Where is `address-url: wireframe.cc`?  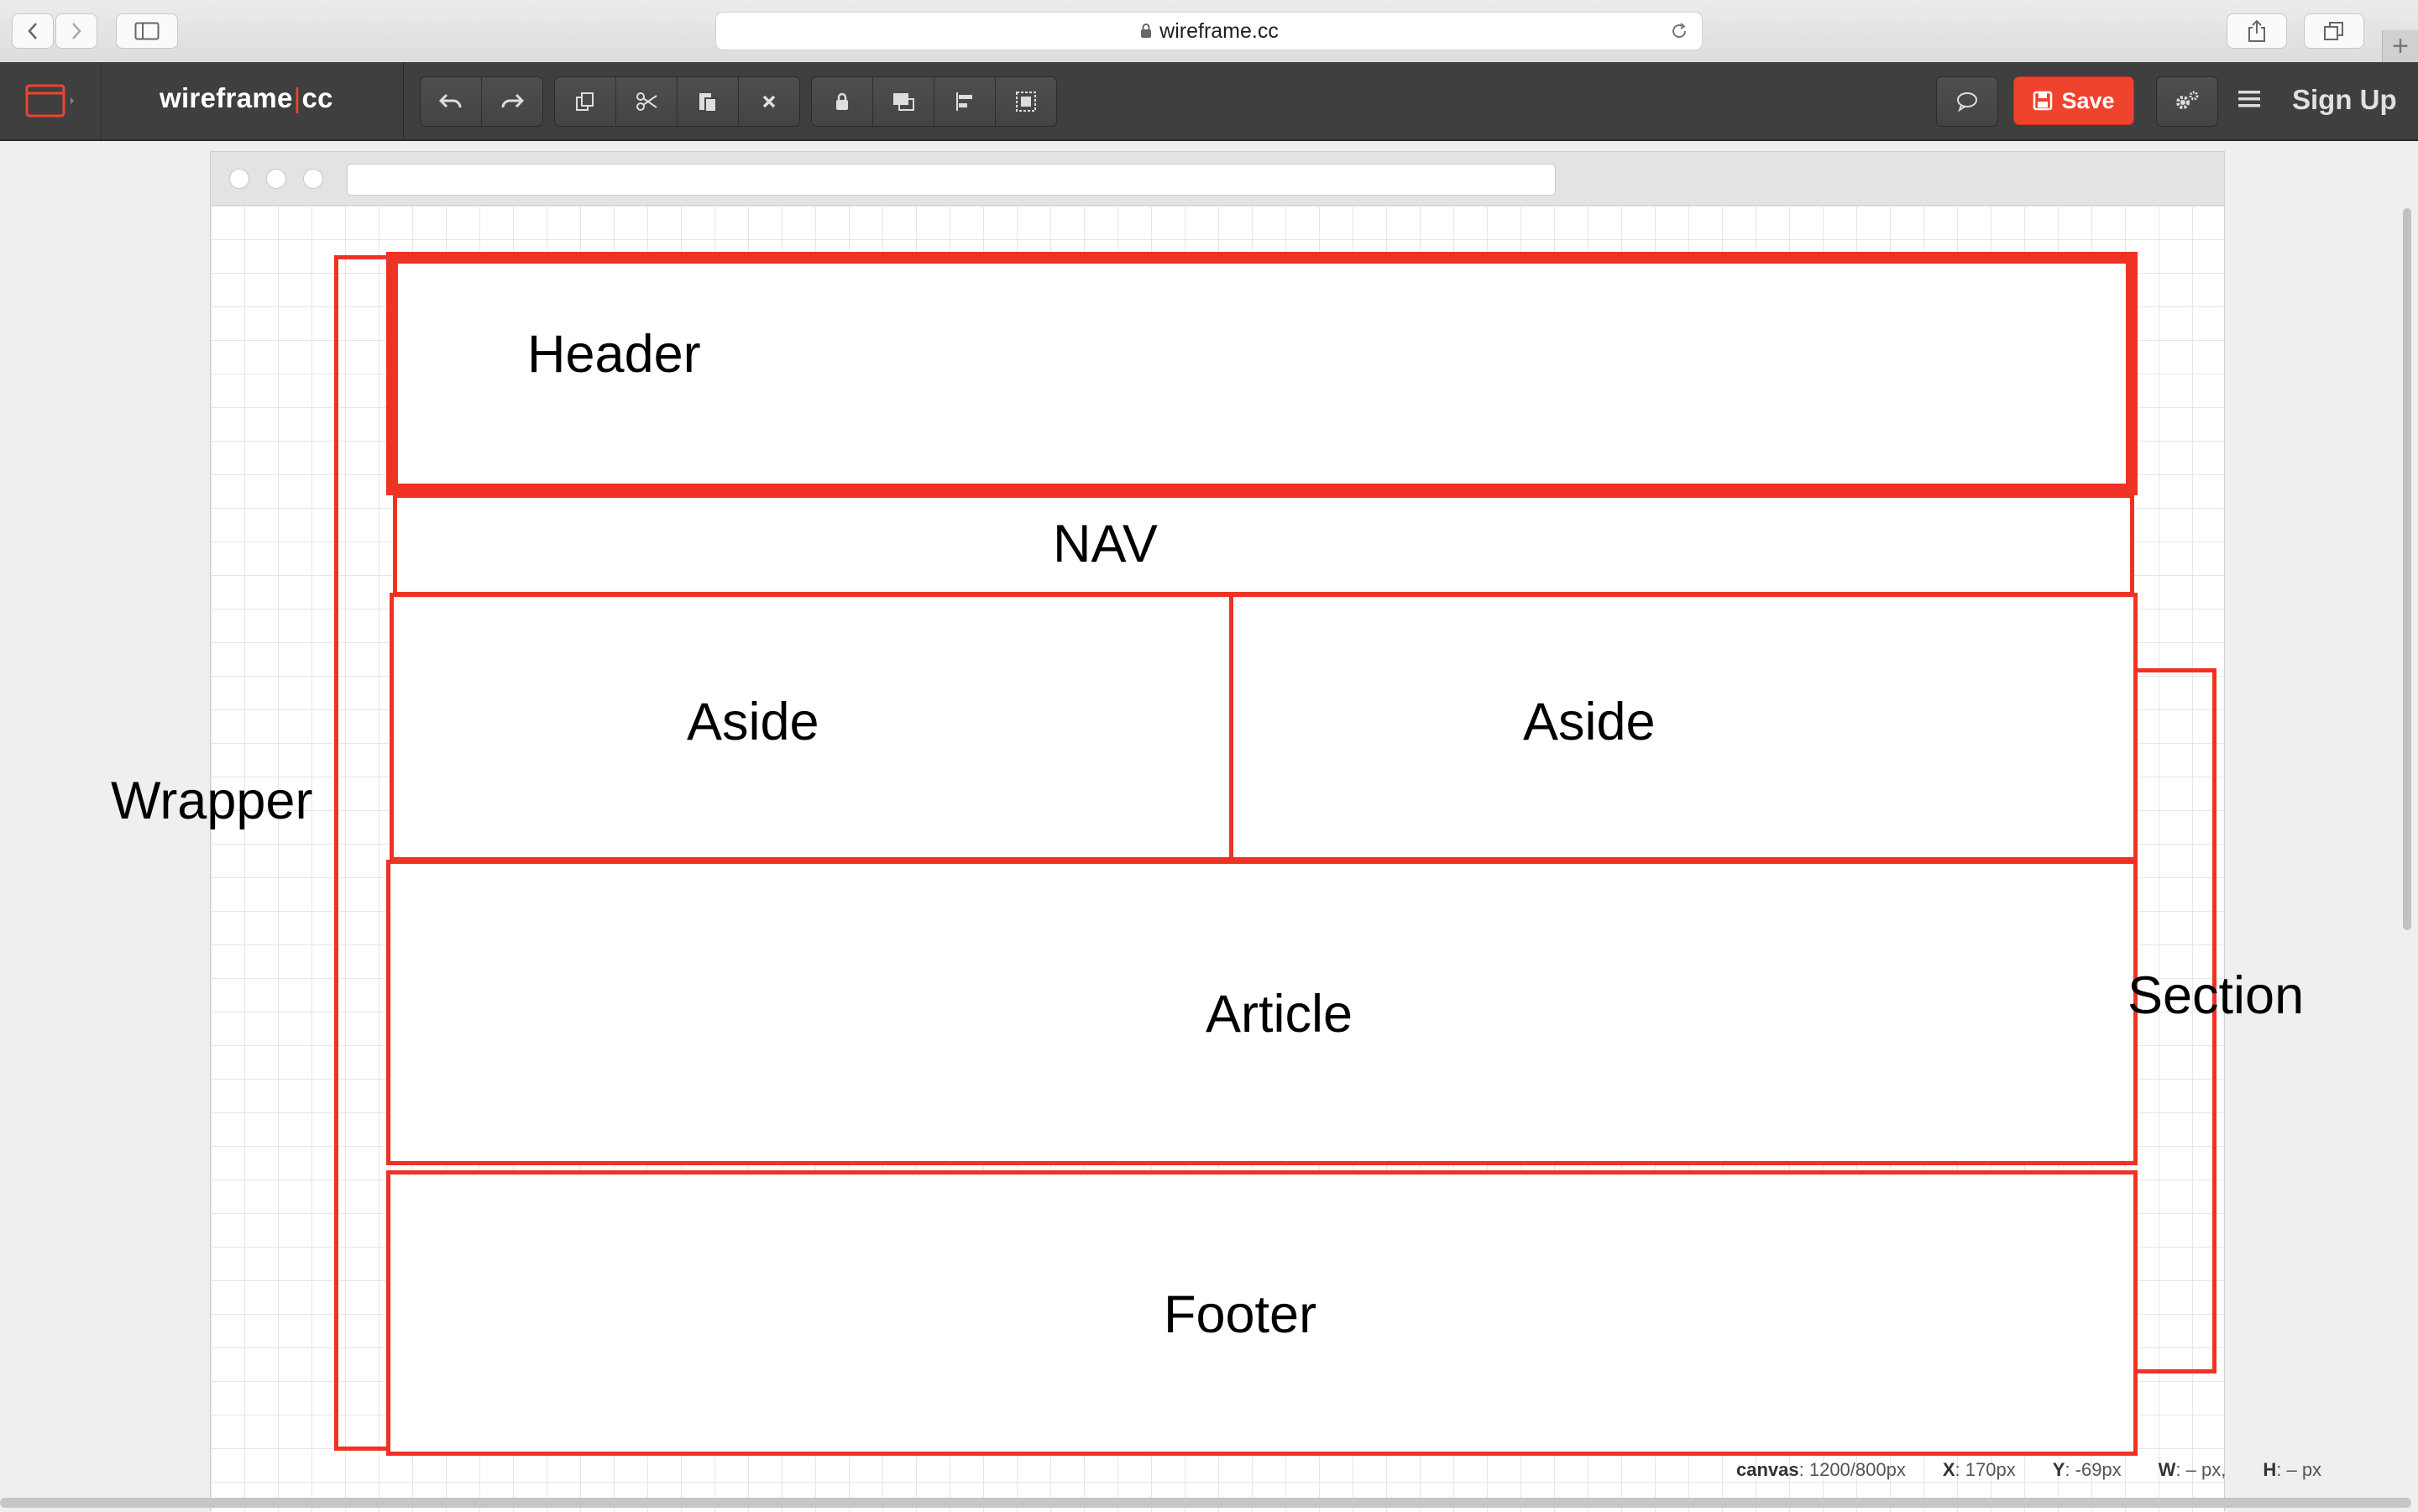 address-url: wireframe.cc is located at coordinates (1219, 30).